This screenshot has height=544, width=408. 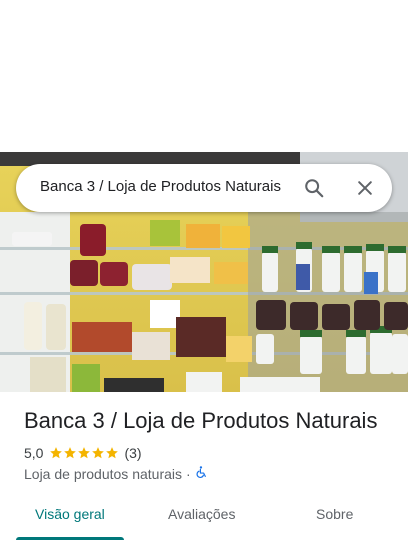 What do you see at coordinates (70, 514) in the screenshot?
I see `tab-overview: Visão geral` at bounding box center [70, 514].